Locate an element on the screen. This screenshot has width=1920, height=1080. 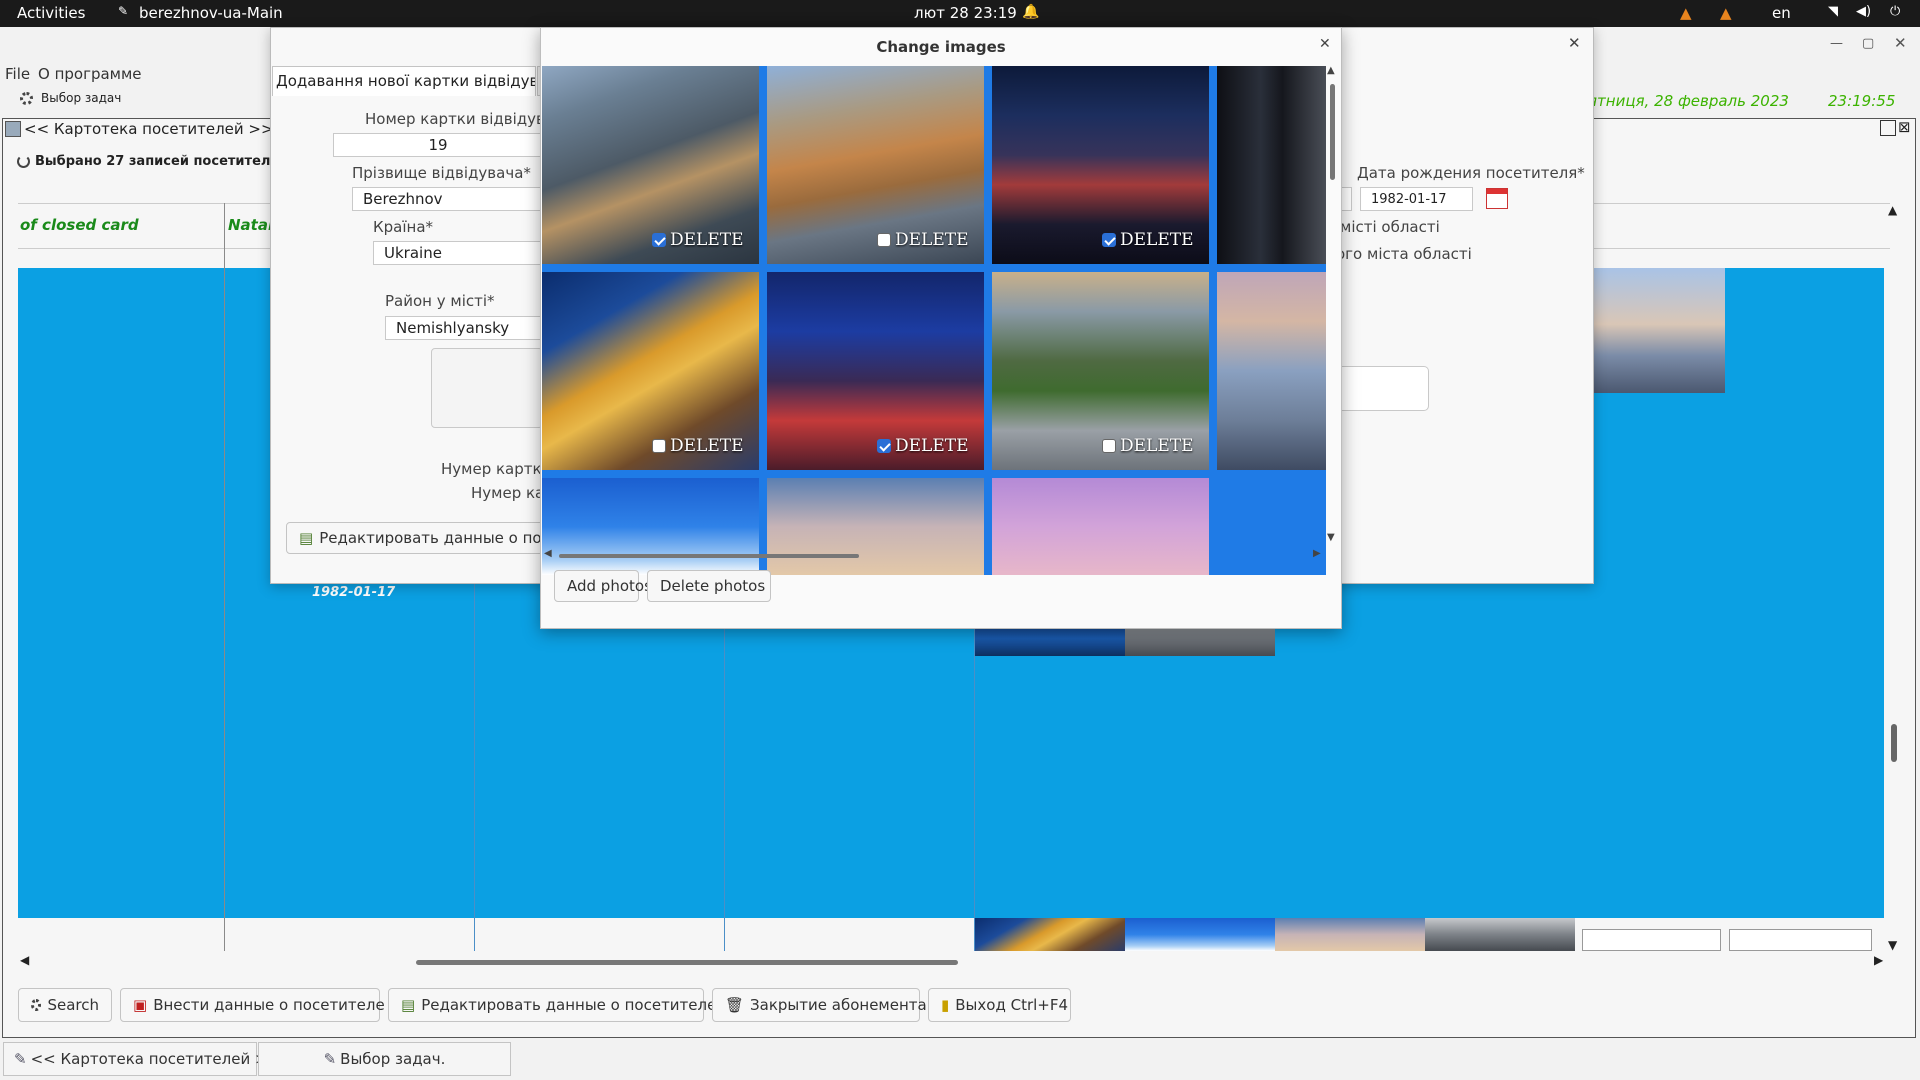
form-close-icon: ✕ is located at coordinates (1574, 43).